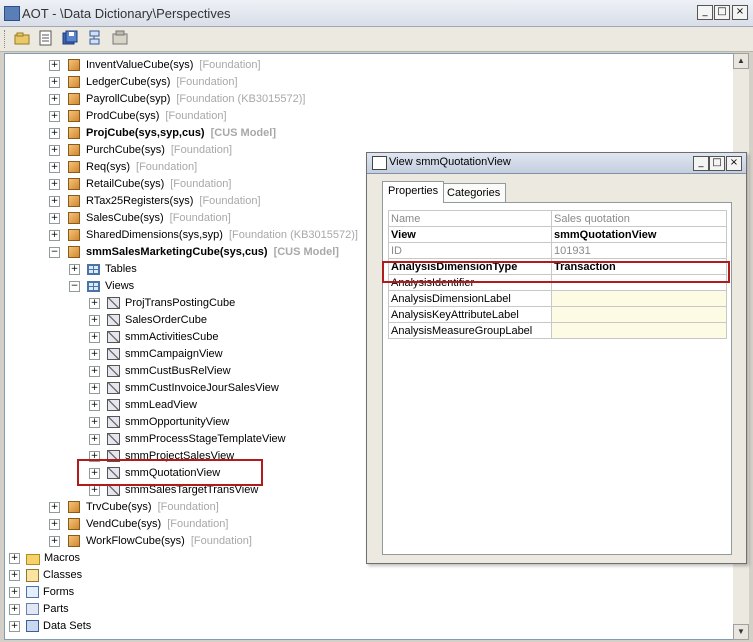  What do you see at coordinates (701, 163) in the screenshot?
I see `properties-minimize-button: _` at bounding box center [701, 163].